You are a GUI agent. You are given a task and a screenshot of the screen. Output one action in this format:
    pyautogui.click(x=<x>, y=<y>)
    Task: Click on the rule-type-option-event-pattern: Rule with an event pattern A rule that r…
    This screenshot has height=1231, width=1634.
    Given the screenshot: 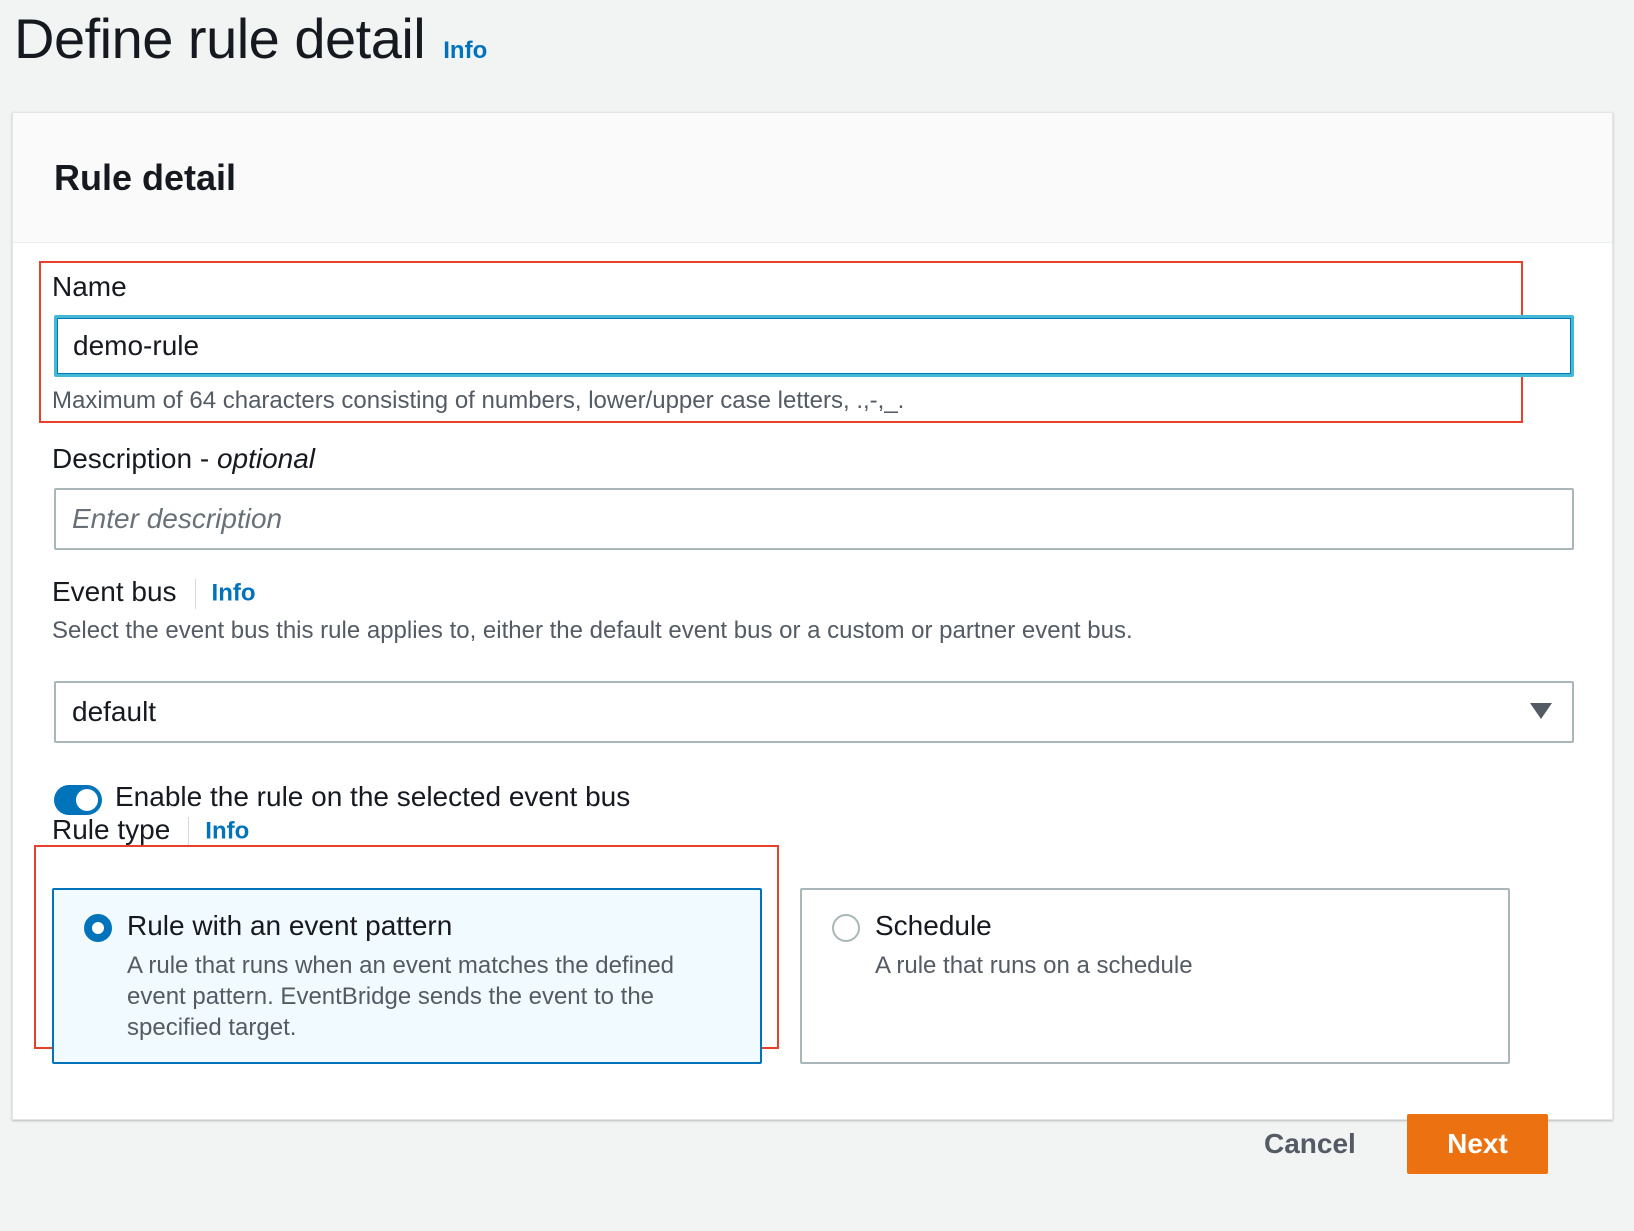 What is the action you would take?
    pyautogui.click(x=407, y=976)
    